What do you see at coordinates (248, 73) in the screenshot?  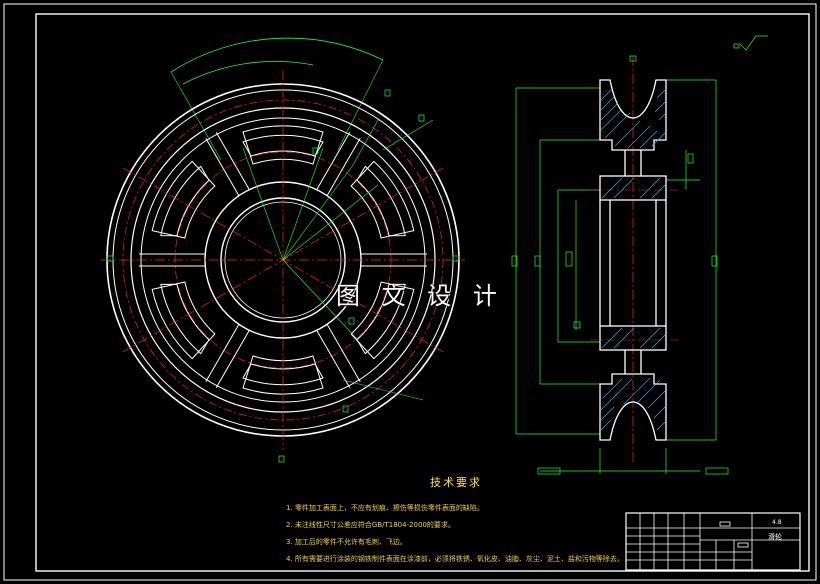 I see `angle-dim-arc-inner` at bounding box center [248, 73].